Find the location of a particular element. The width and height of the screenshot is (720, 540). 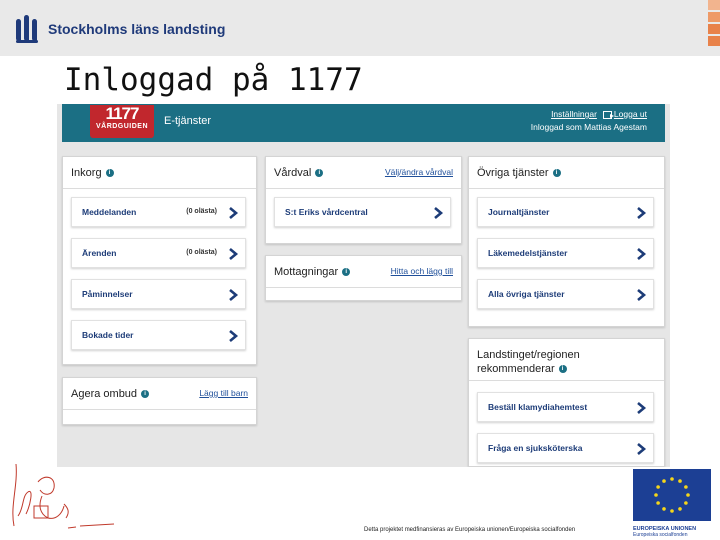

rek-row-klamydiahemtest: Beställ klamydiahemtest is located at coordinates (565, 407).